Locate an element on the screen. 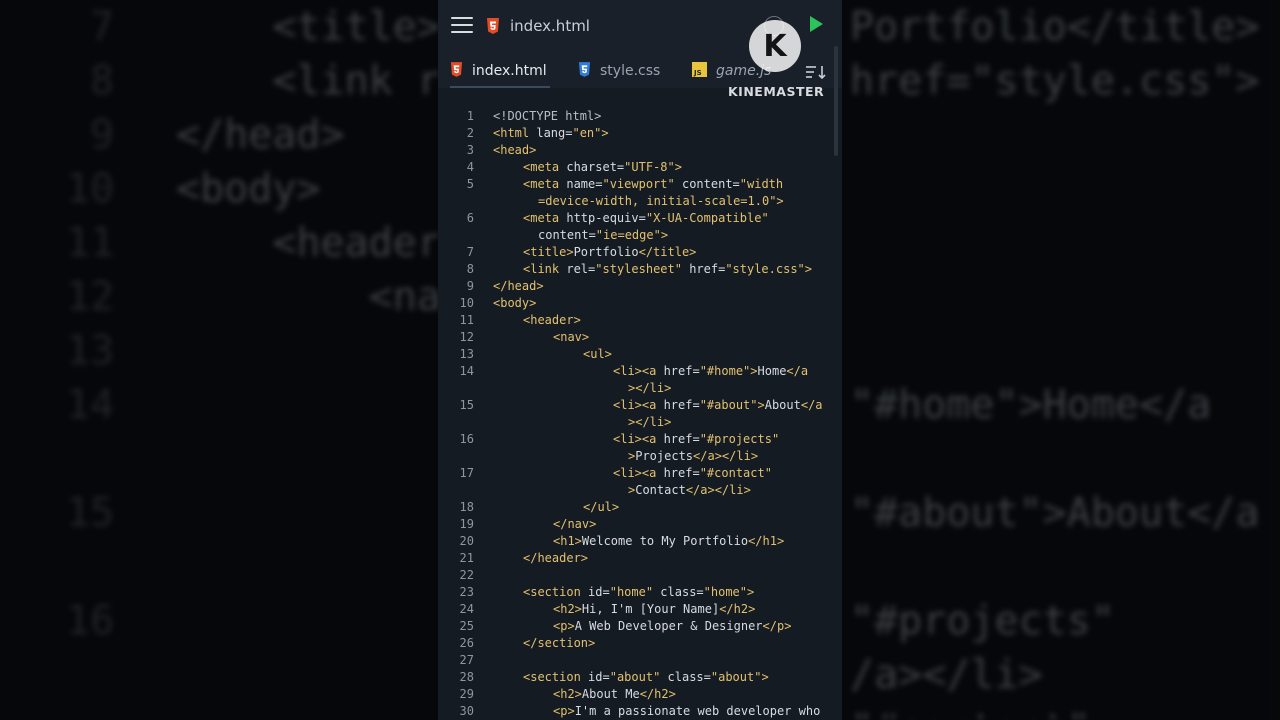 Image resolution: width=1280 pixels, height=720 pixels. code-line: 6 <meta http-equiv="X-UA-Compatible" is located at coordinates (640, 218).